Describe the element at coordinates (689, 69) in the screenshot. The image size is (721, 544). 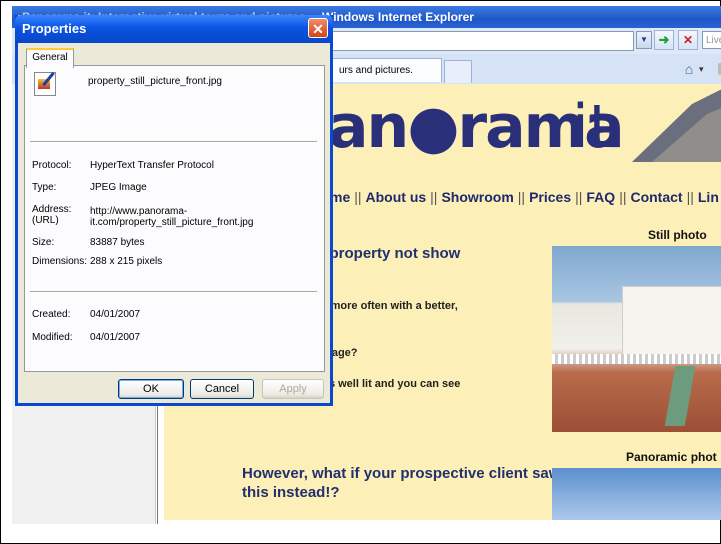
I see `home-icon: ⌂` at that location.